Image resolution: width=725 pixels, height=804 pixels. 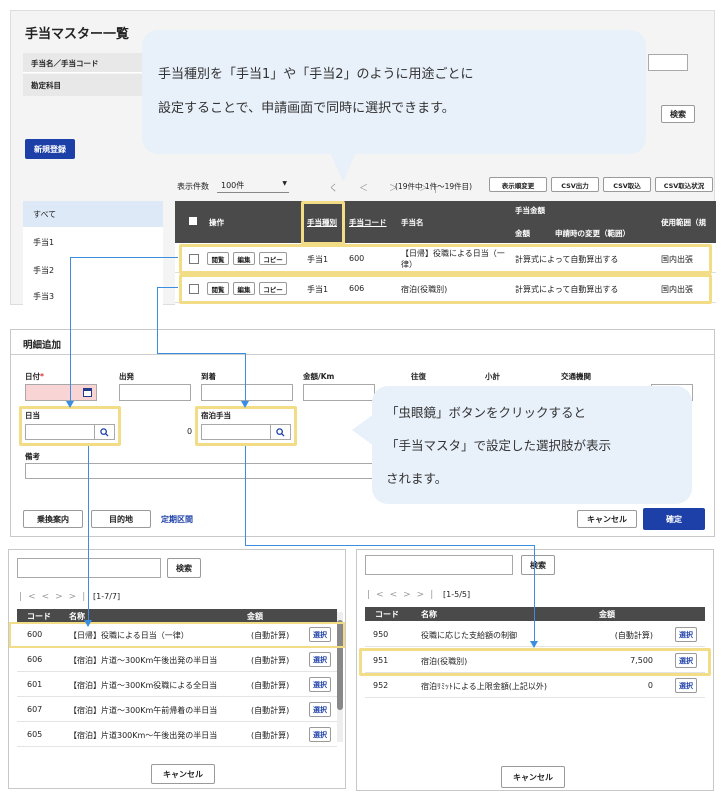 I want to click on header-ops: 操作, so click(x=216, y=222).